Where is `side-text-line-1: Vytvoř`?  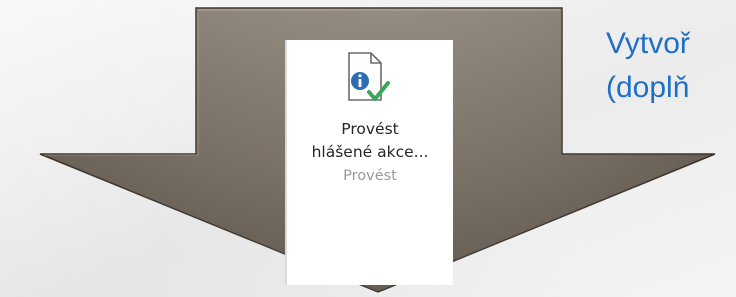 side-text-line-1: Vytvoř is located at coordinates (648, 43).